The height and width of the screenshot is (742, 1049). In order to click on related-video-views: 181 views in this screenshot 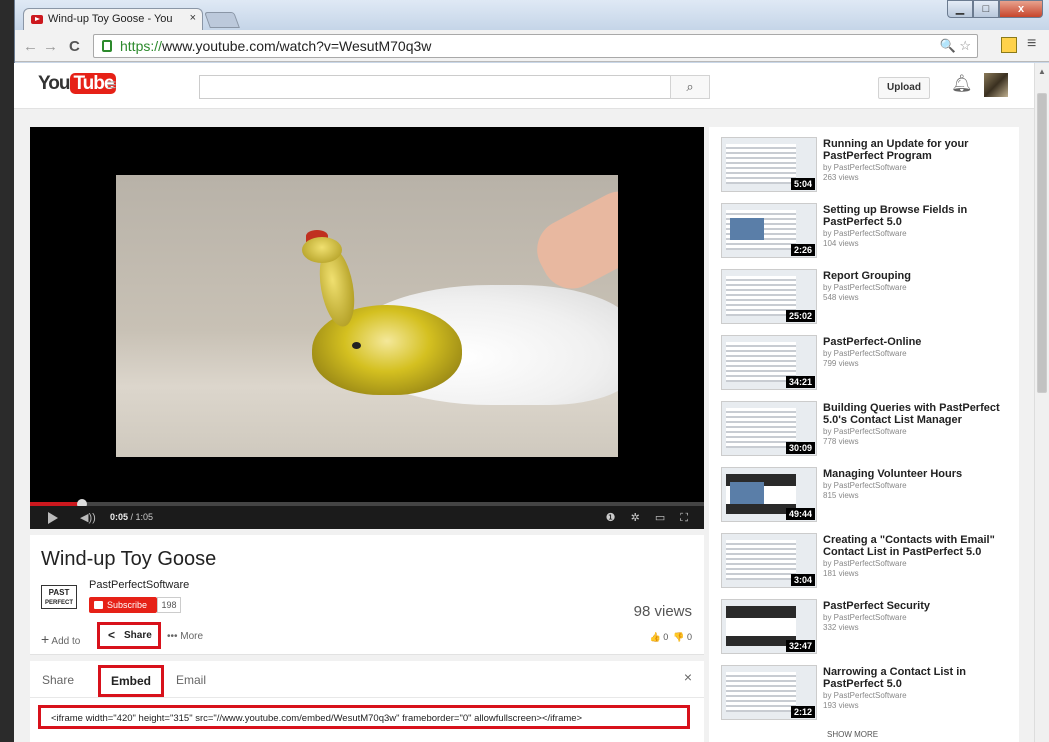, I will do `click(841, 573)`.